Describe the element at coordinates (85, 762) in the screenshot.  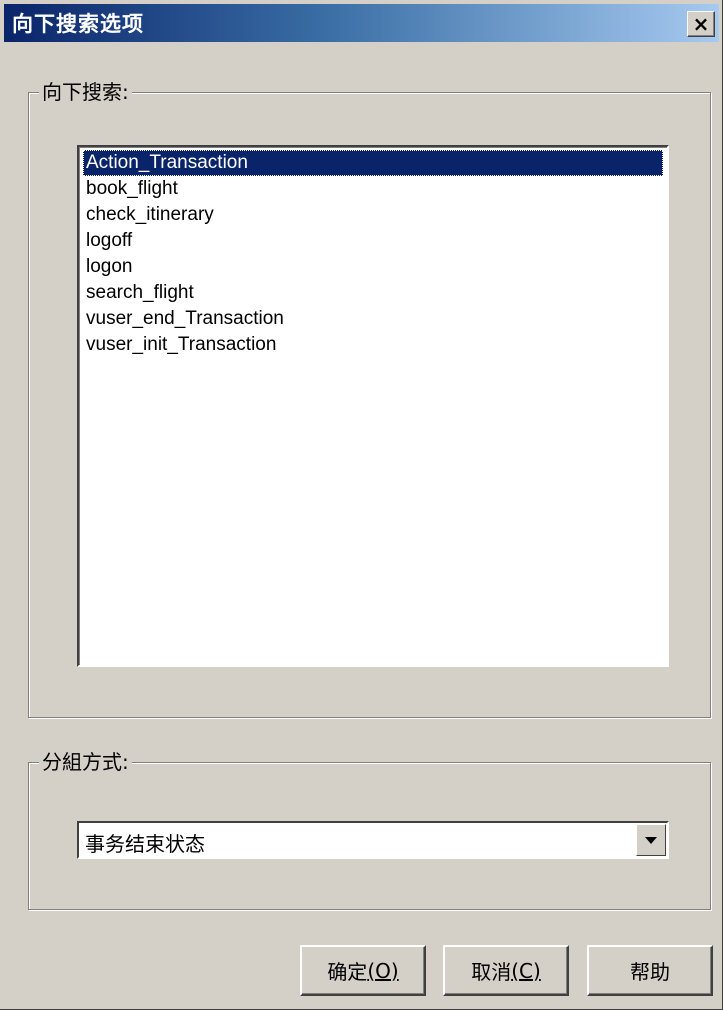
I see `group-by-label: 分組方式:` at that location.